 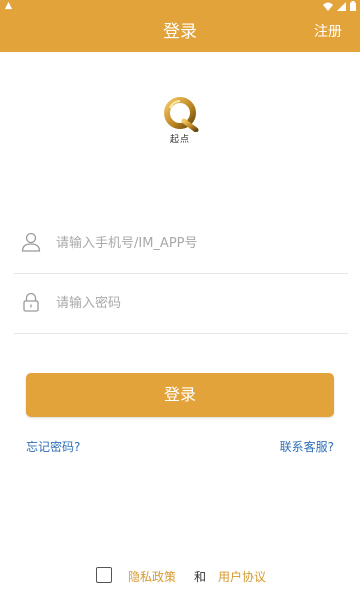 I want to click on contact-support-link: 联系客服?, so click(x=307, y=446).